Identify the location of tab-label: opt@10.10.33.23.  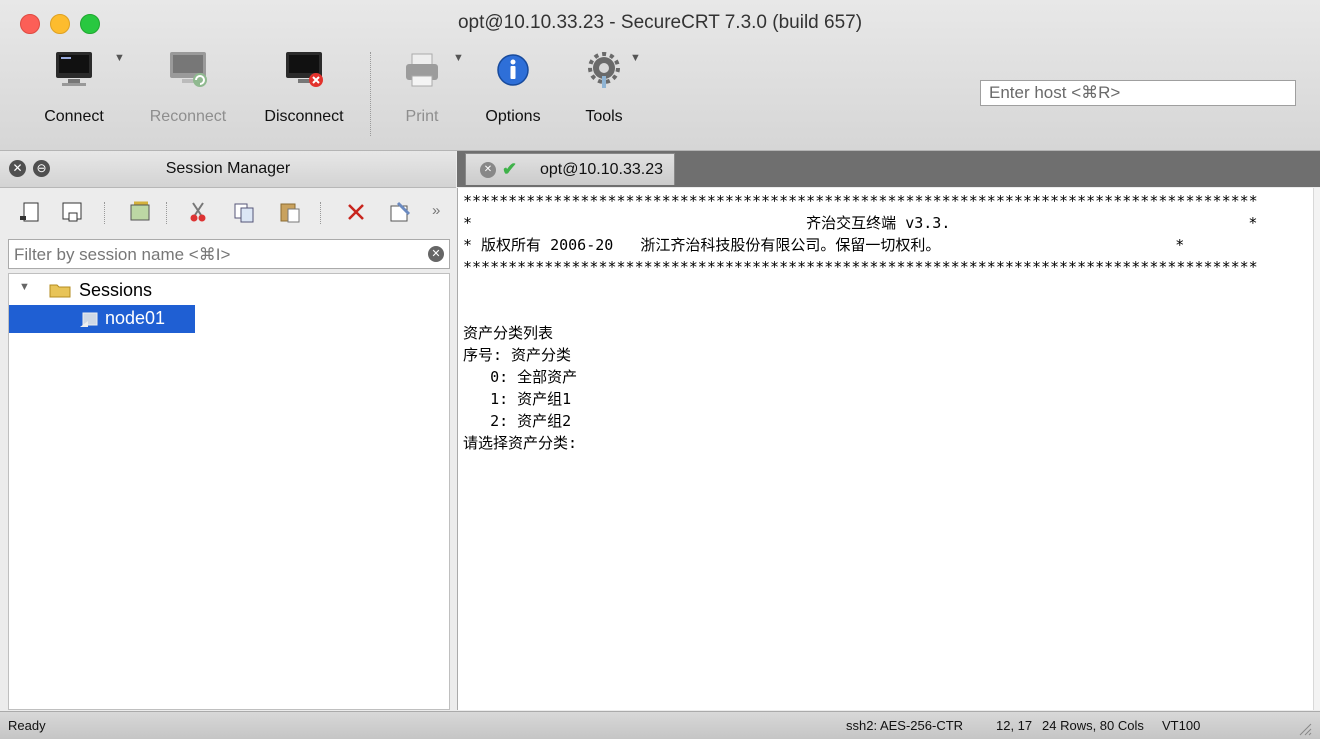
(602, 169).